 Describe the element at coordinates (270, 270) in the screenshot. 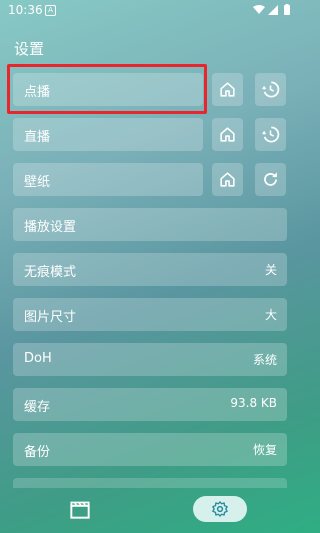

I see `incognito-value: 关` at that location.